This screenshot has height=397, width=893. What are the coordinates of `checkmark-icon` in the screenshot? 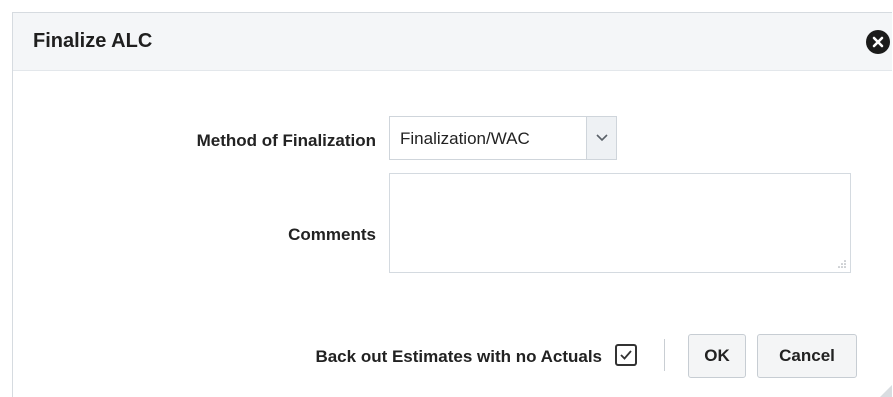 It's located at (626, 355).